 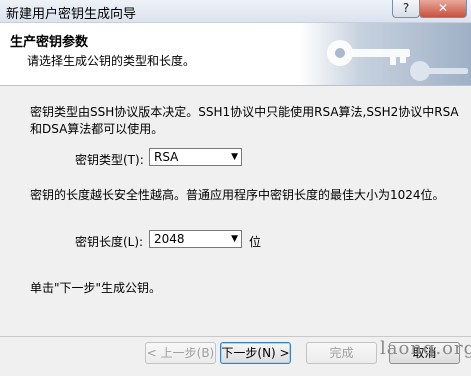 I want to click on help-button: ?, so click(x=406, y=9).